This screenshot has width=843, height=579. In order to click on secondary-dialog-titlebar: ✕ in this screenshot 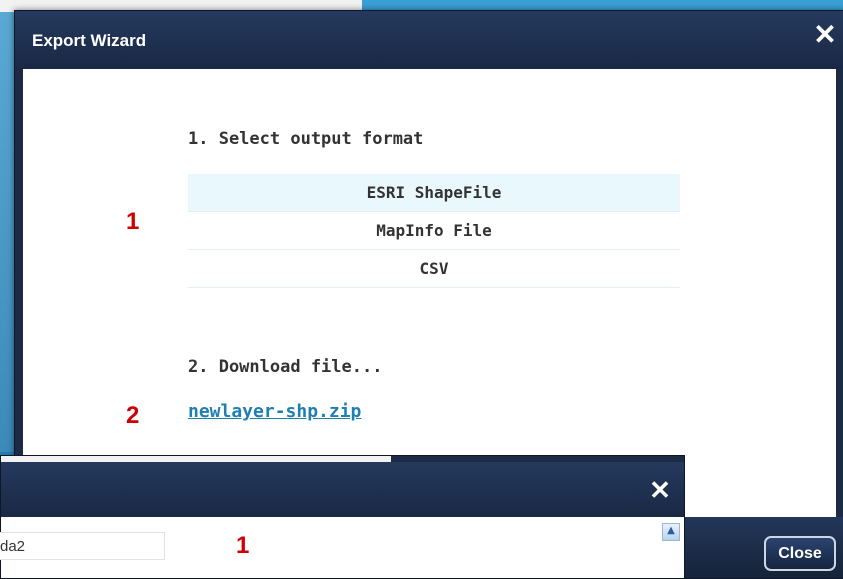, I will do `click(342, 489)`.